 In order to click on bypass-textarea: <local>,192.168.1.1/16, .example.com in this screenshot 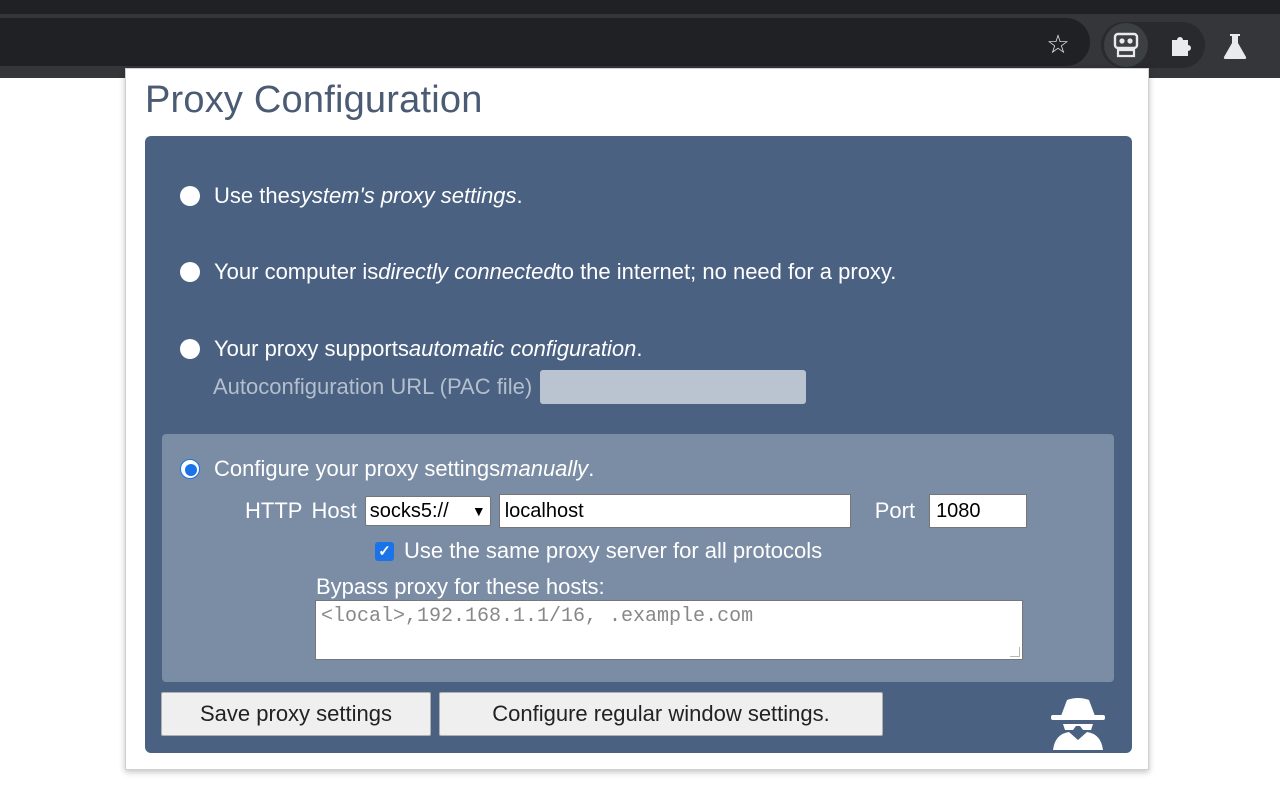, I will do `click(669, 630)`.